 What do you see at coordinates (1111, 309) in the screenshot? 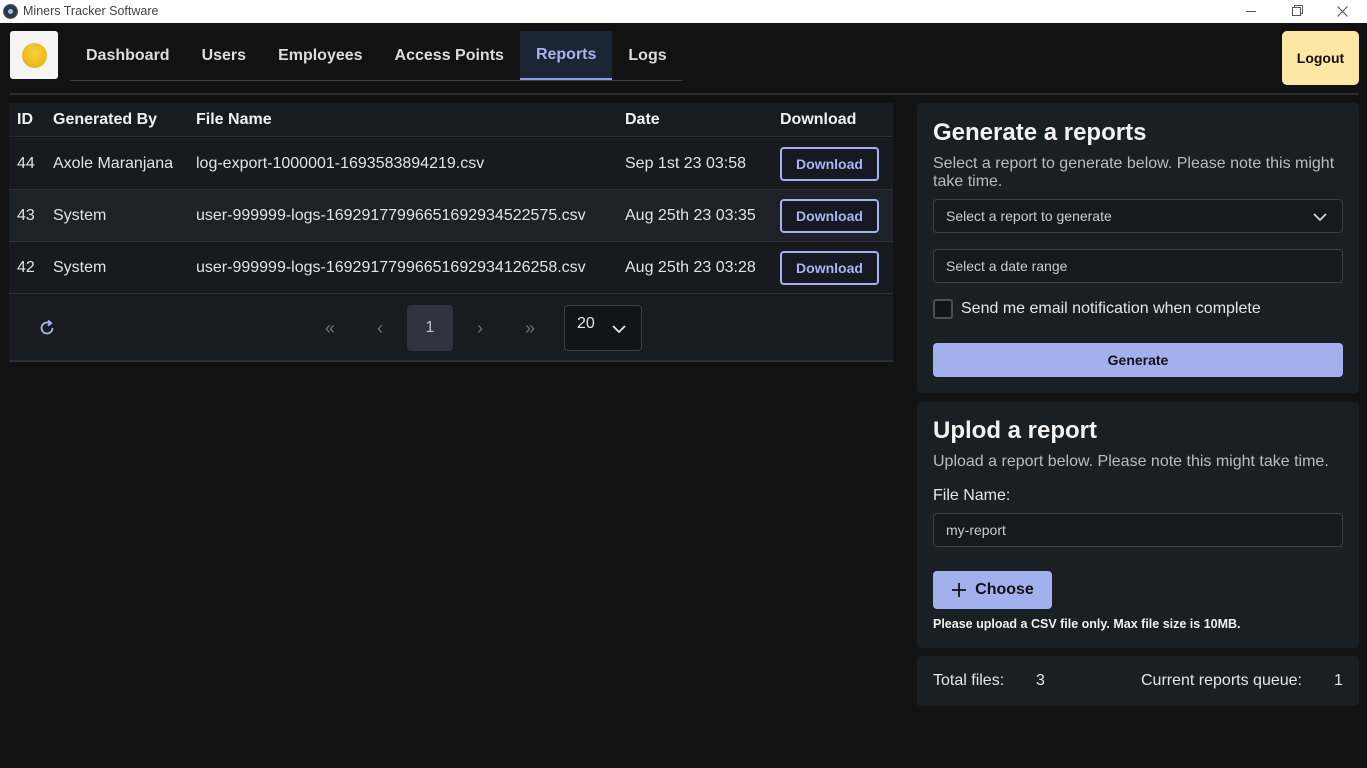
I see `email-notification-label: Send me email notification when complete` at bounding box center [1111, 309].